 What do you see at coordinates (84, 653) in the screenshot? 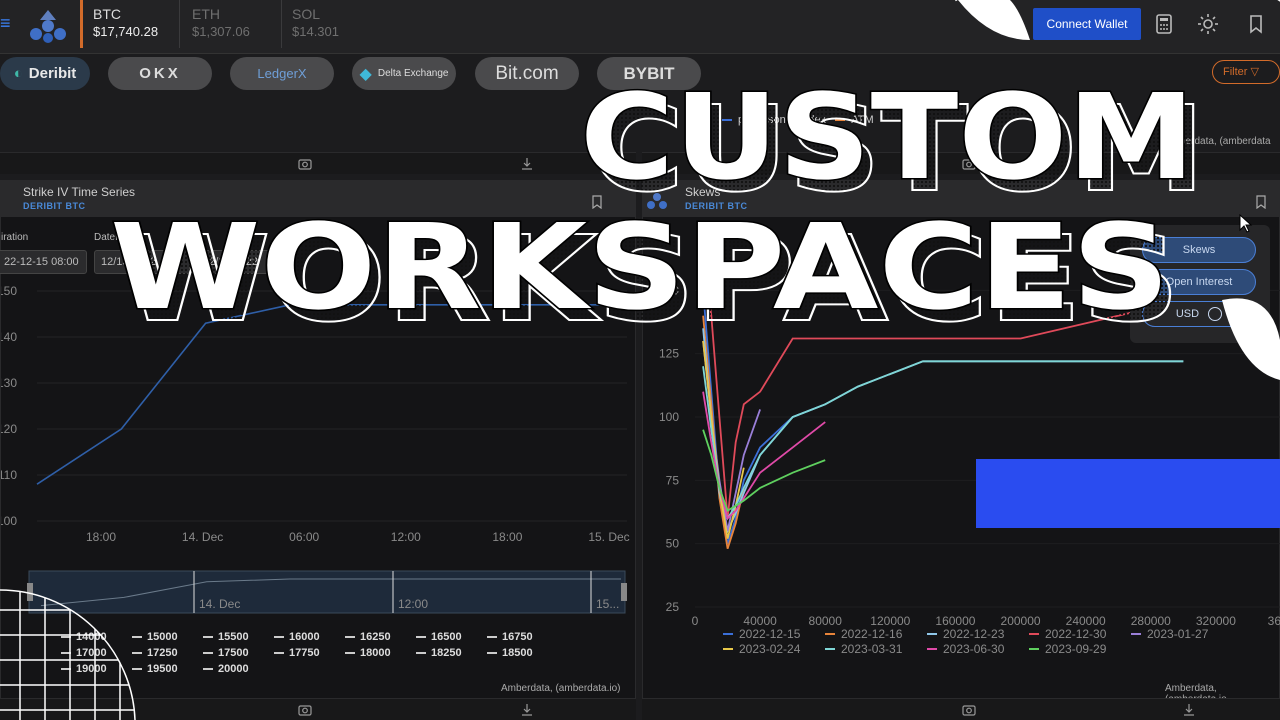
I see `legend-item: 17000` at bounding box center [84, 653].